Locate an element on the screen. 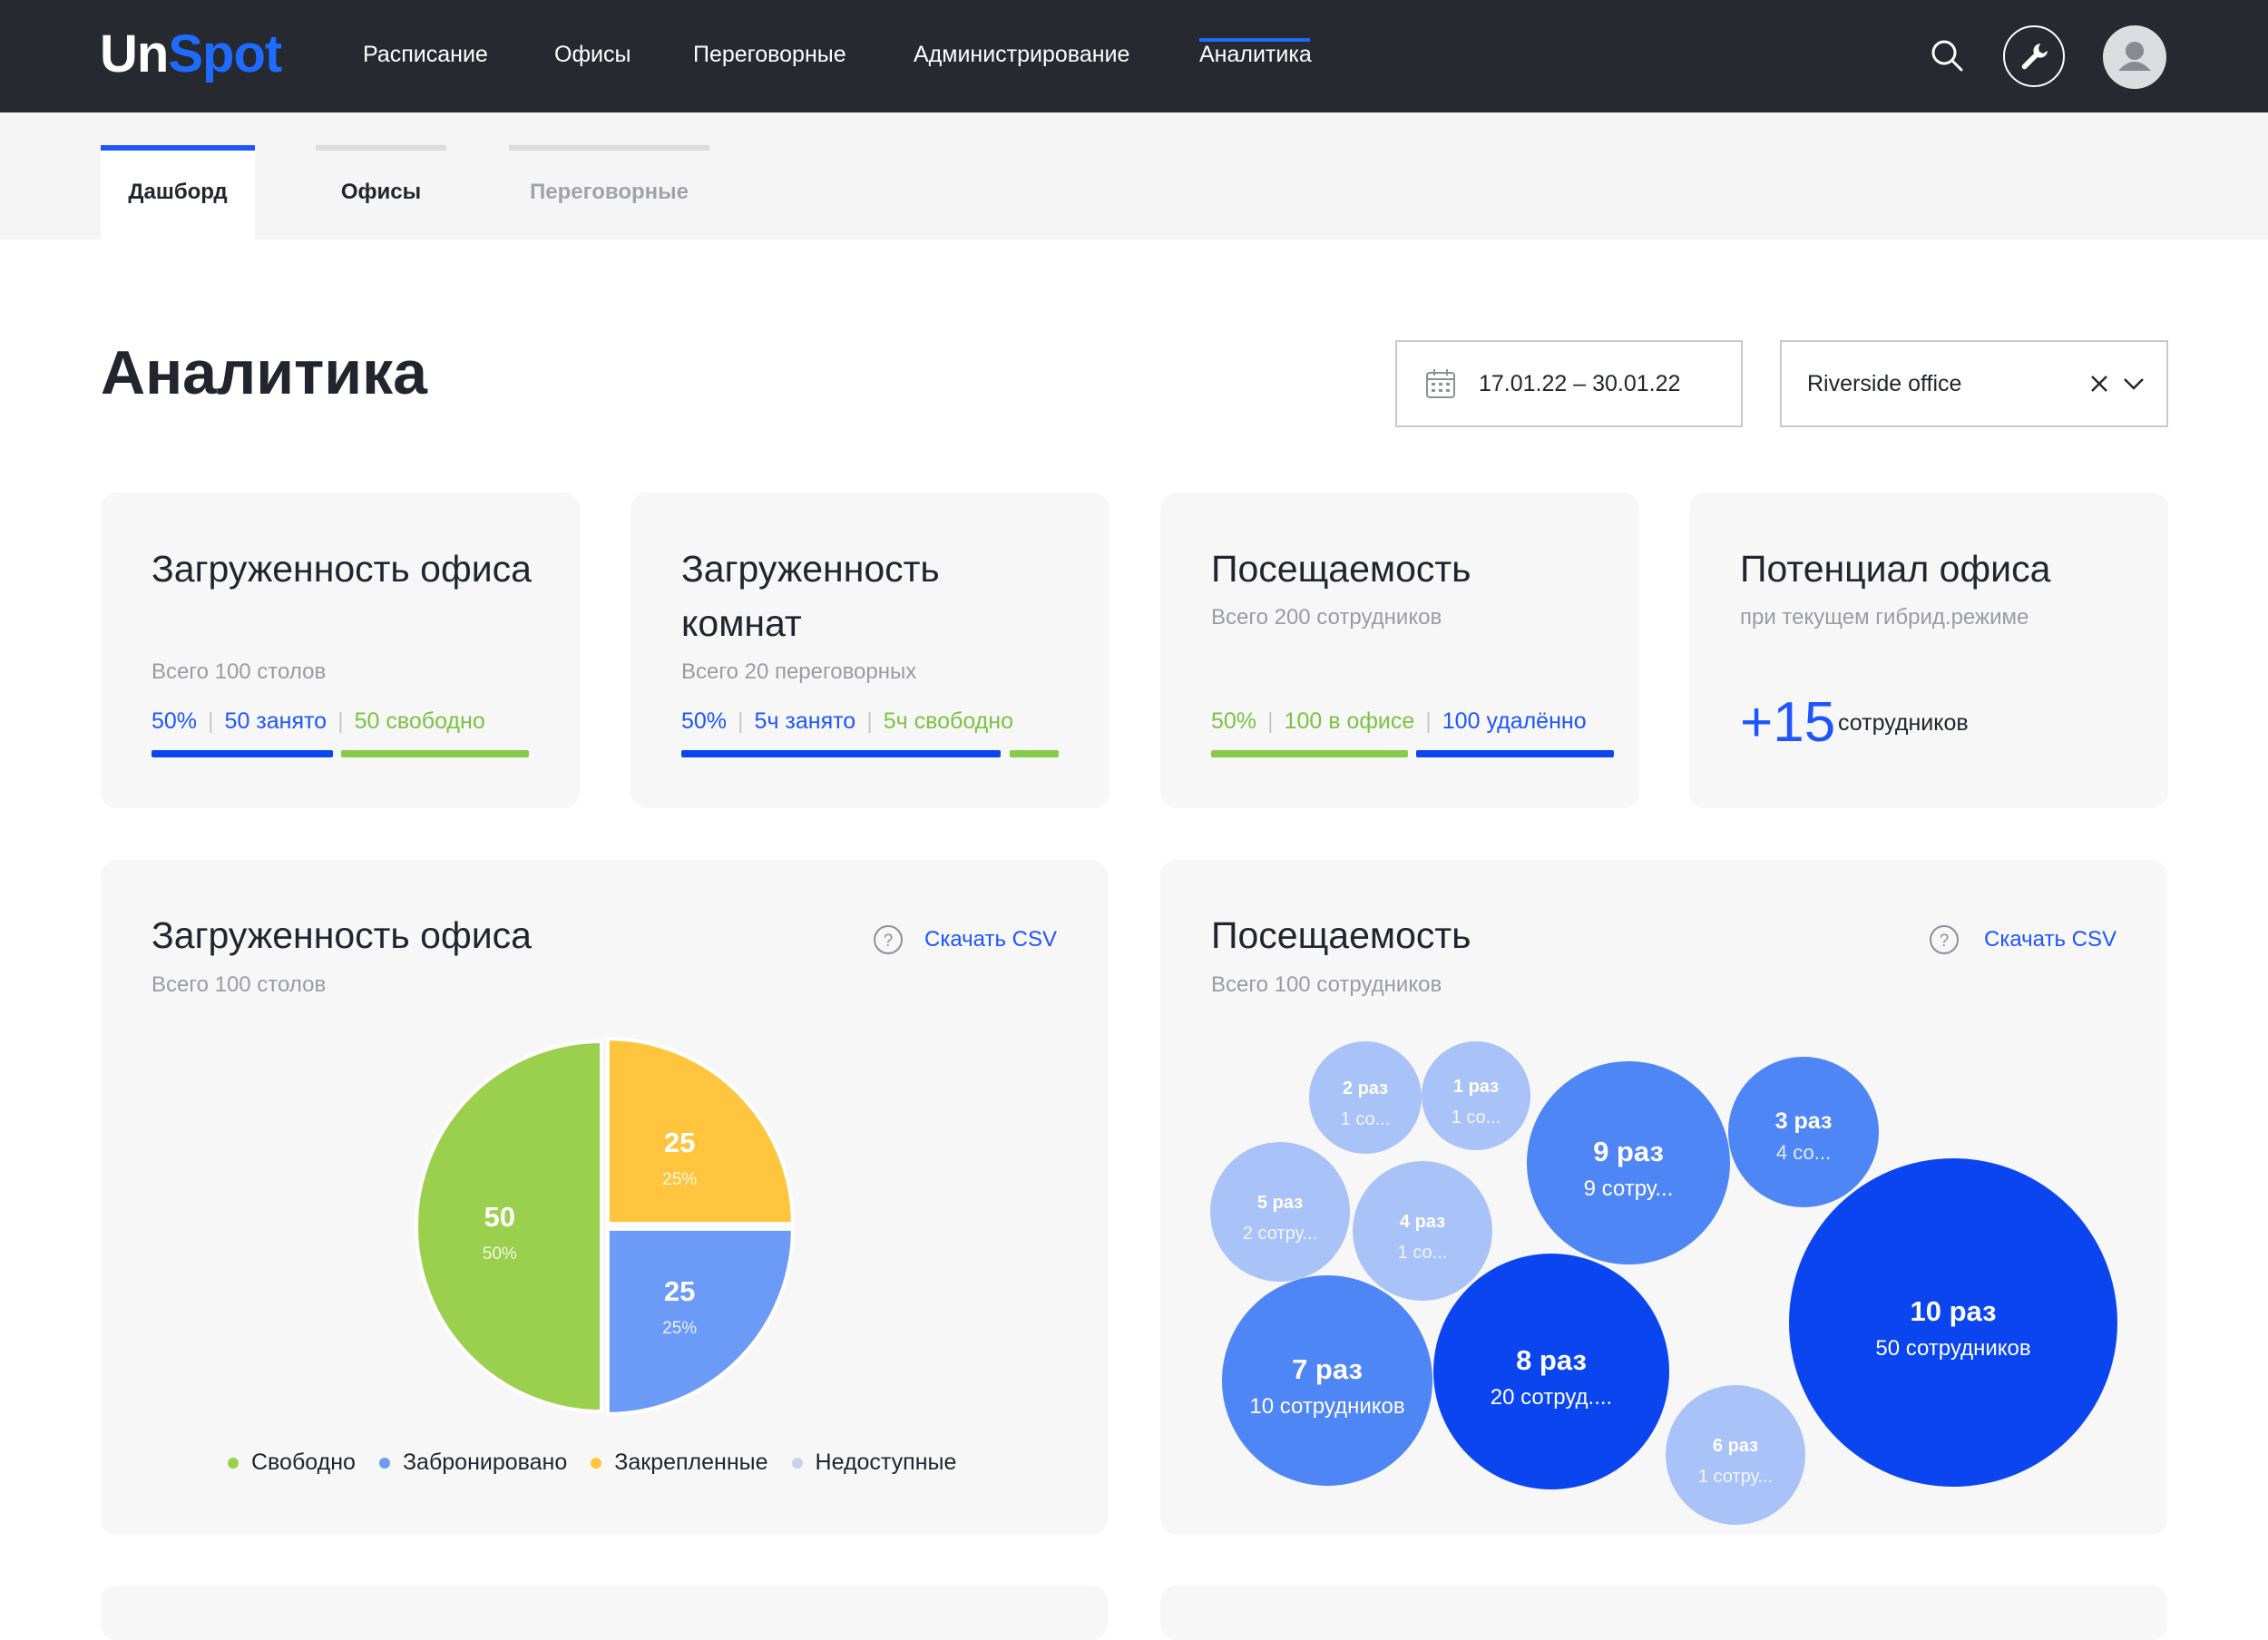 The height and width of the screenshot is (1640, 2268). nav-item-administration: Администрирование is located at coordinates (1022, 55).